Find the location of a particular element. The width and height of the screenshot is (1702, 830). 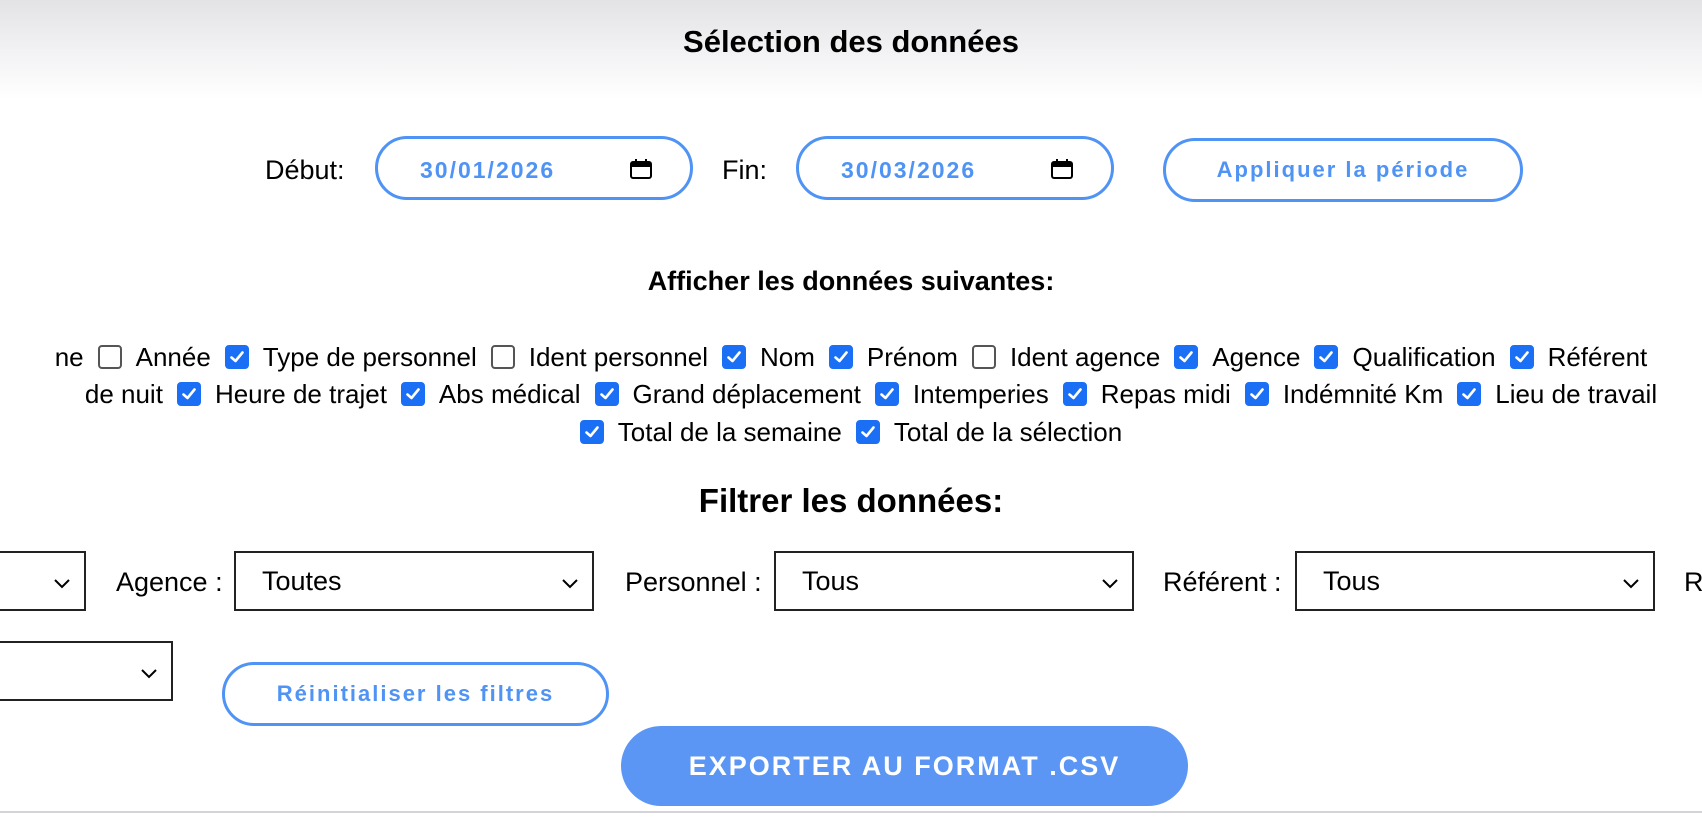

page-title: Sélection des données is located at coordinates (851, 41).